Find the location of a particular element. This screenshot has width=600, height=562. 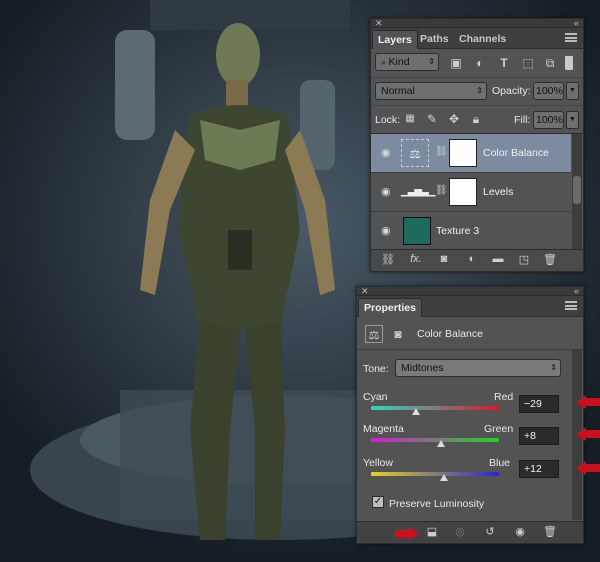

slider-yellow-label: Yellow is located at coordinates (378, 463).